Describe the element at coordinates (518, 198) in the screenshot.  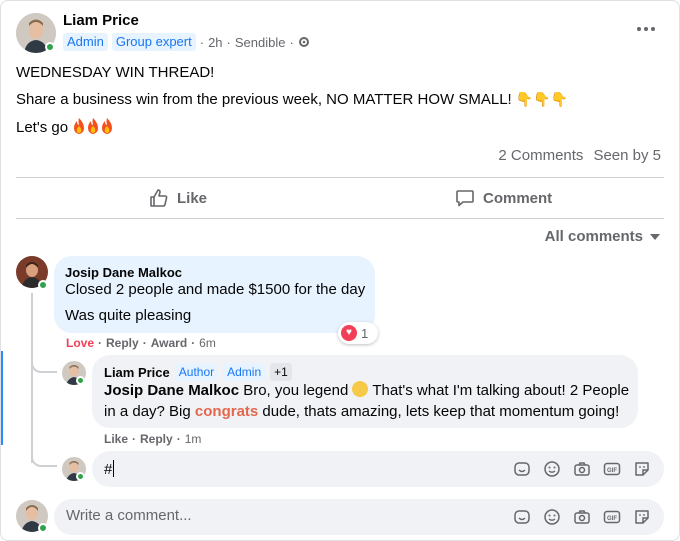
I see `comment-button-label: Comment` at that location.